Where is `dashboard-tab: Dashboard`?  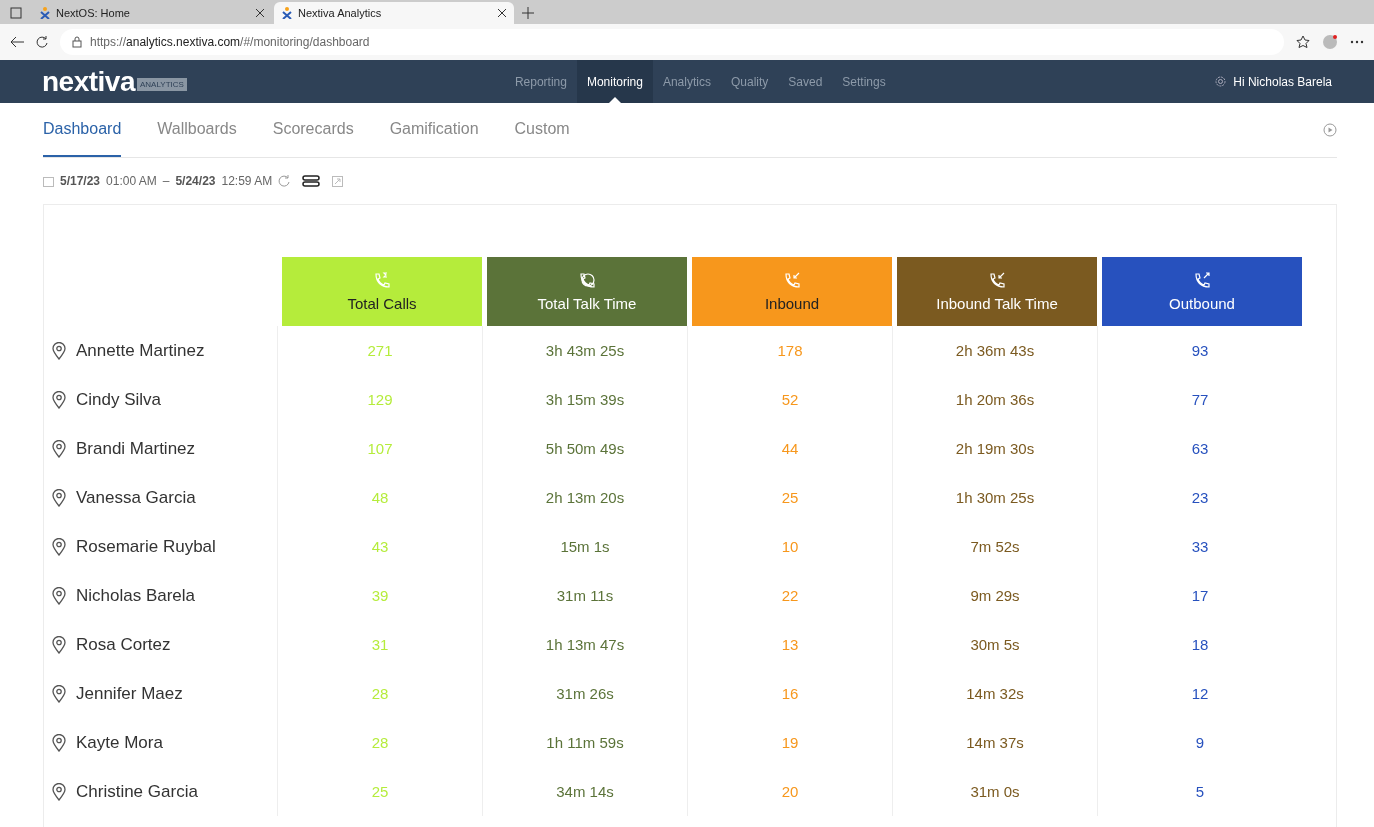 dashboard-tab: Dashboard is located at coordinates (82, 130).